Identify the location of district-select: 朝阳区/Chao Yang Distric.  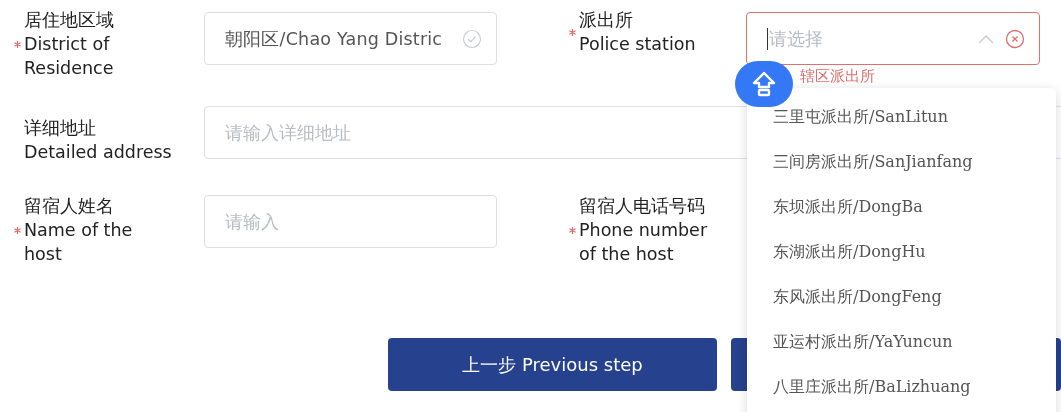
(350, 38).